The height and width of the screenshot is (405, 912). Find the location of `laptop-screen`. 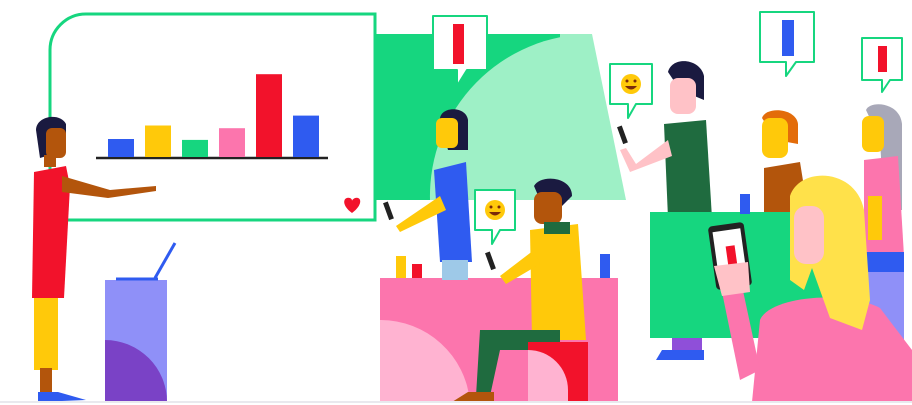

laptop-screen is located at coordinates (165, 260).